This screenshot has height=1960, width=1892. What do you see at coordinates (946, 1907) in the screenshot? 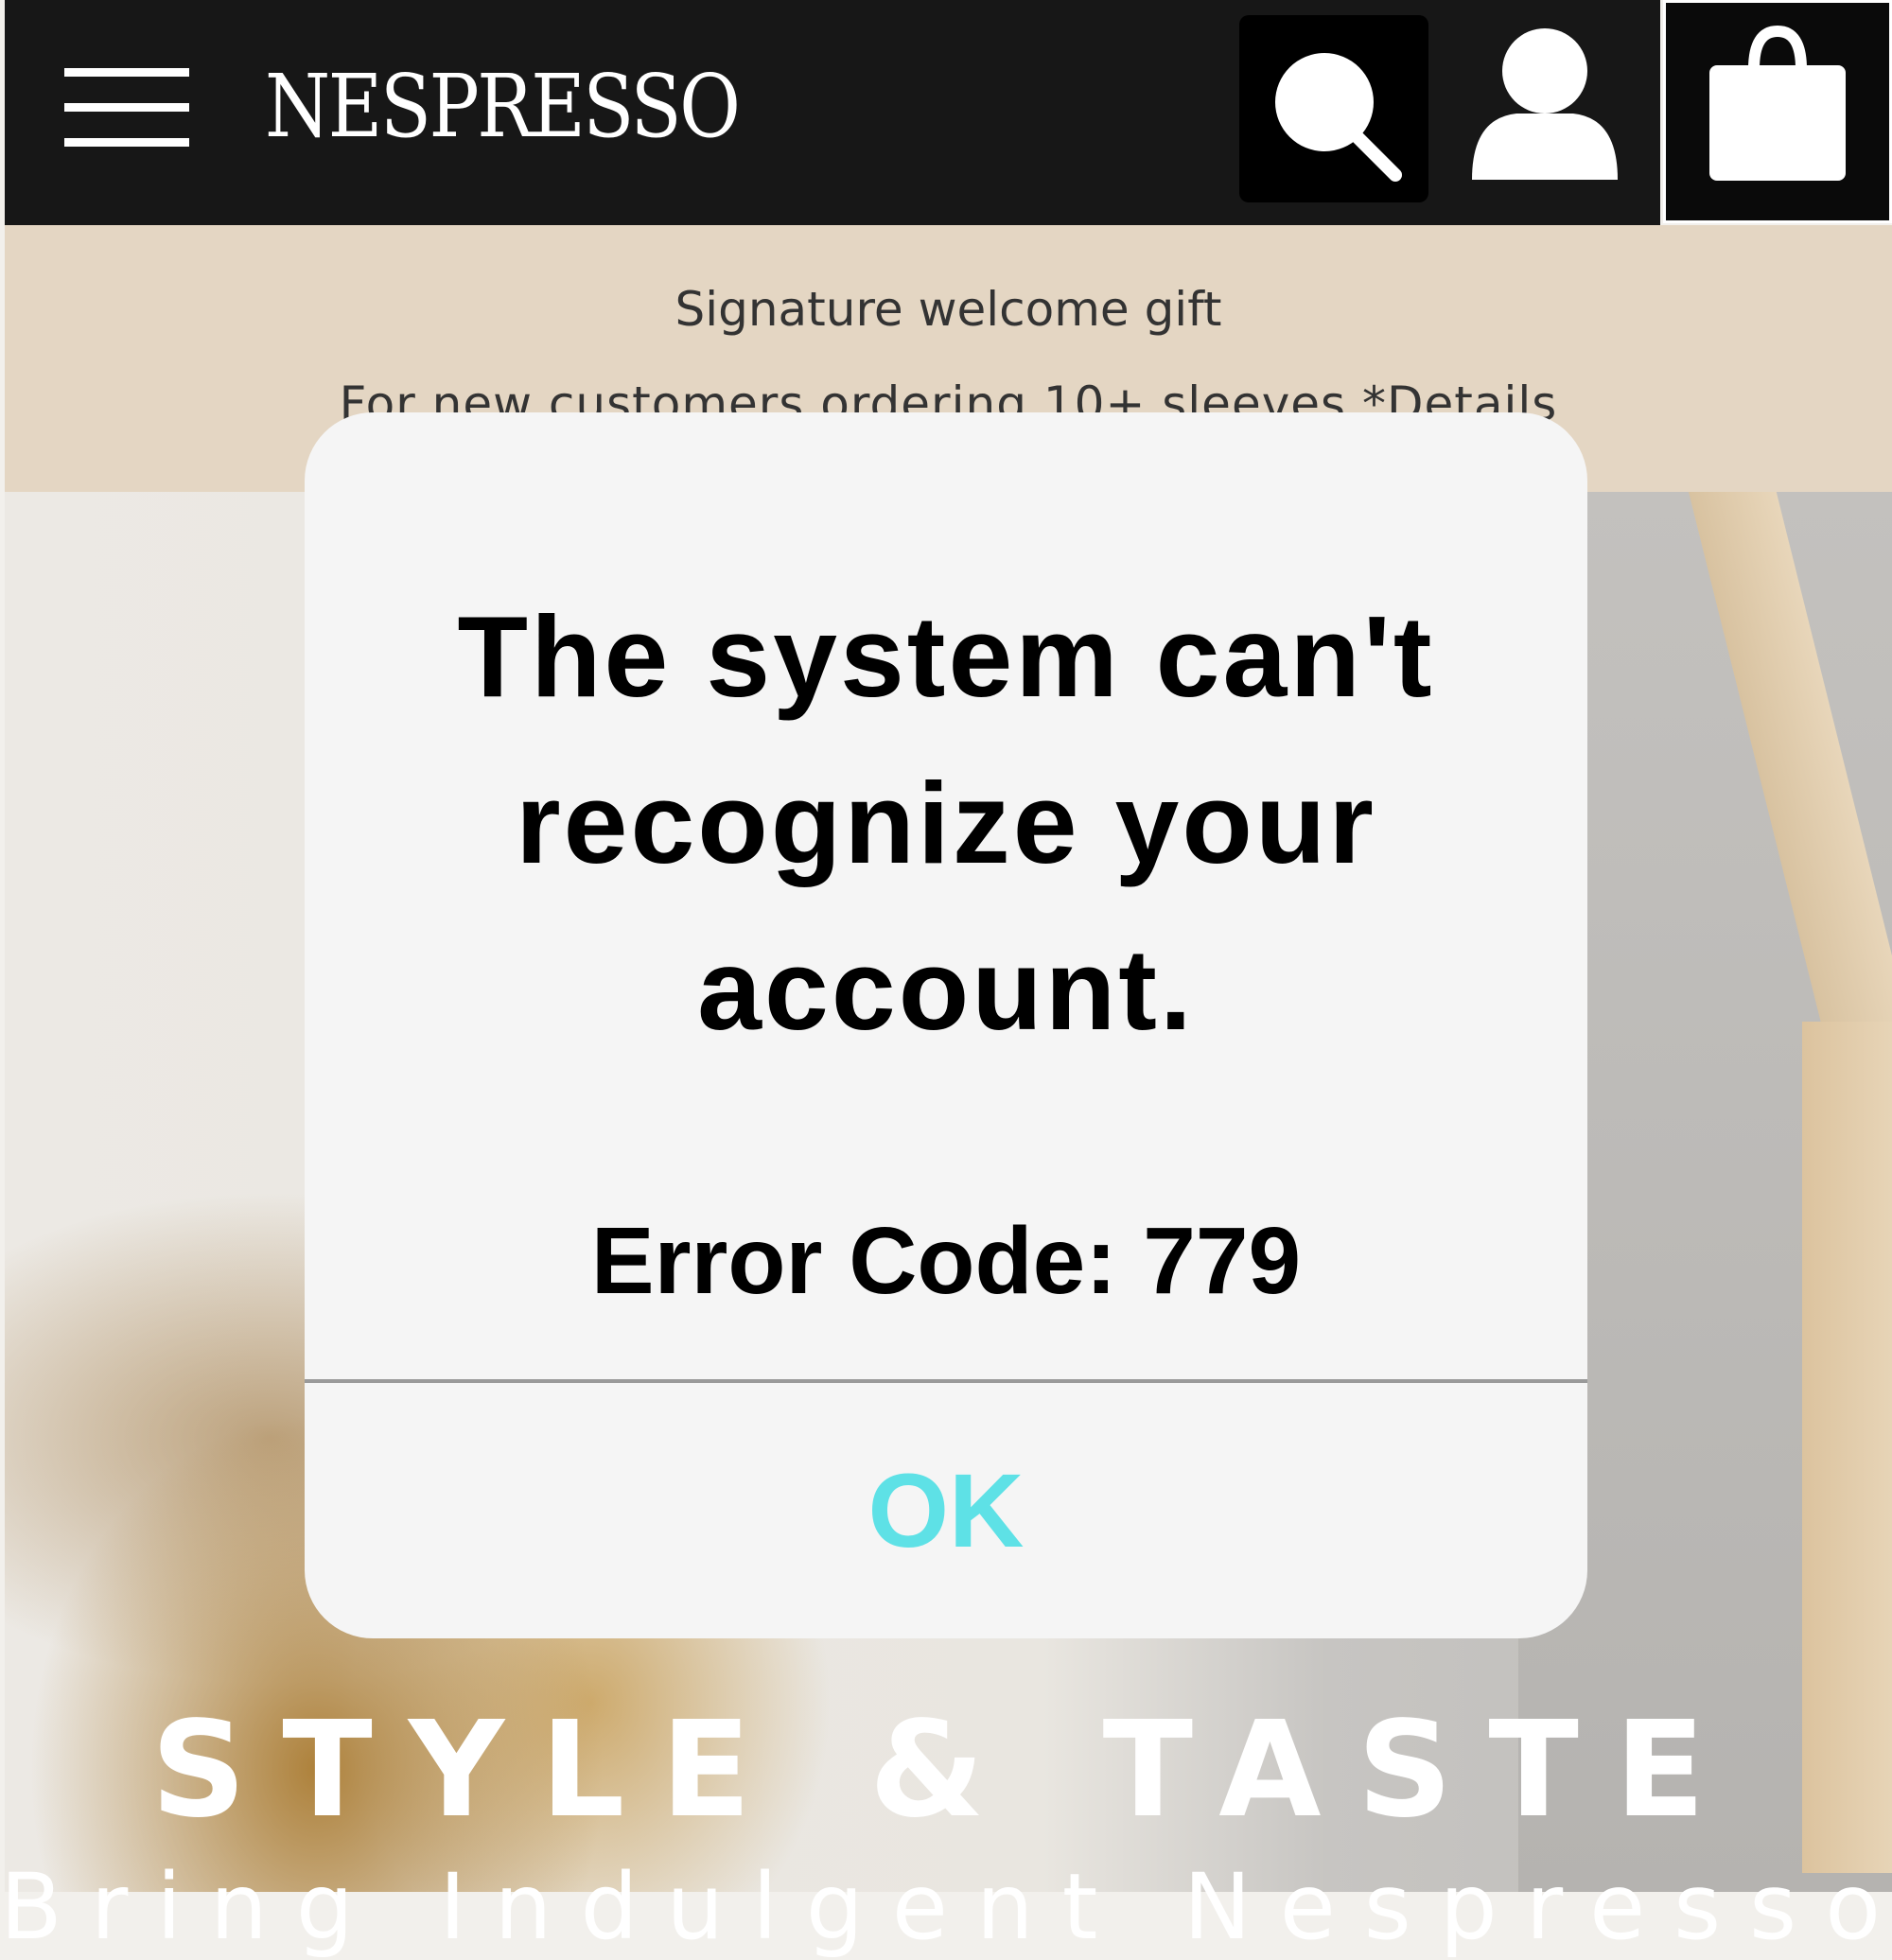
I see `hero-subtitle: Bring Indulgent Nespresso` at bounding box center [946, 1907].